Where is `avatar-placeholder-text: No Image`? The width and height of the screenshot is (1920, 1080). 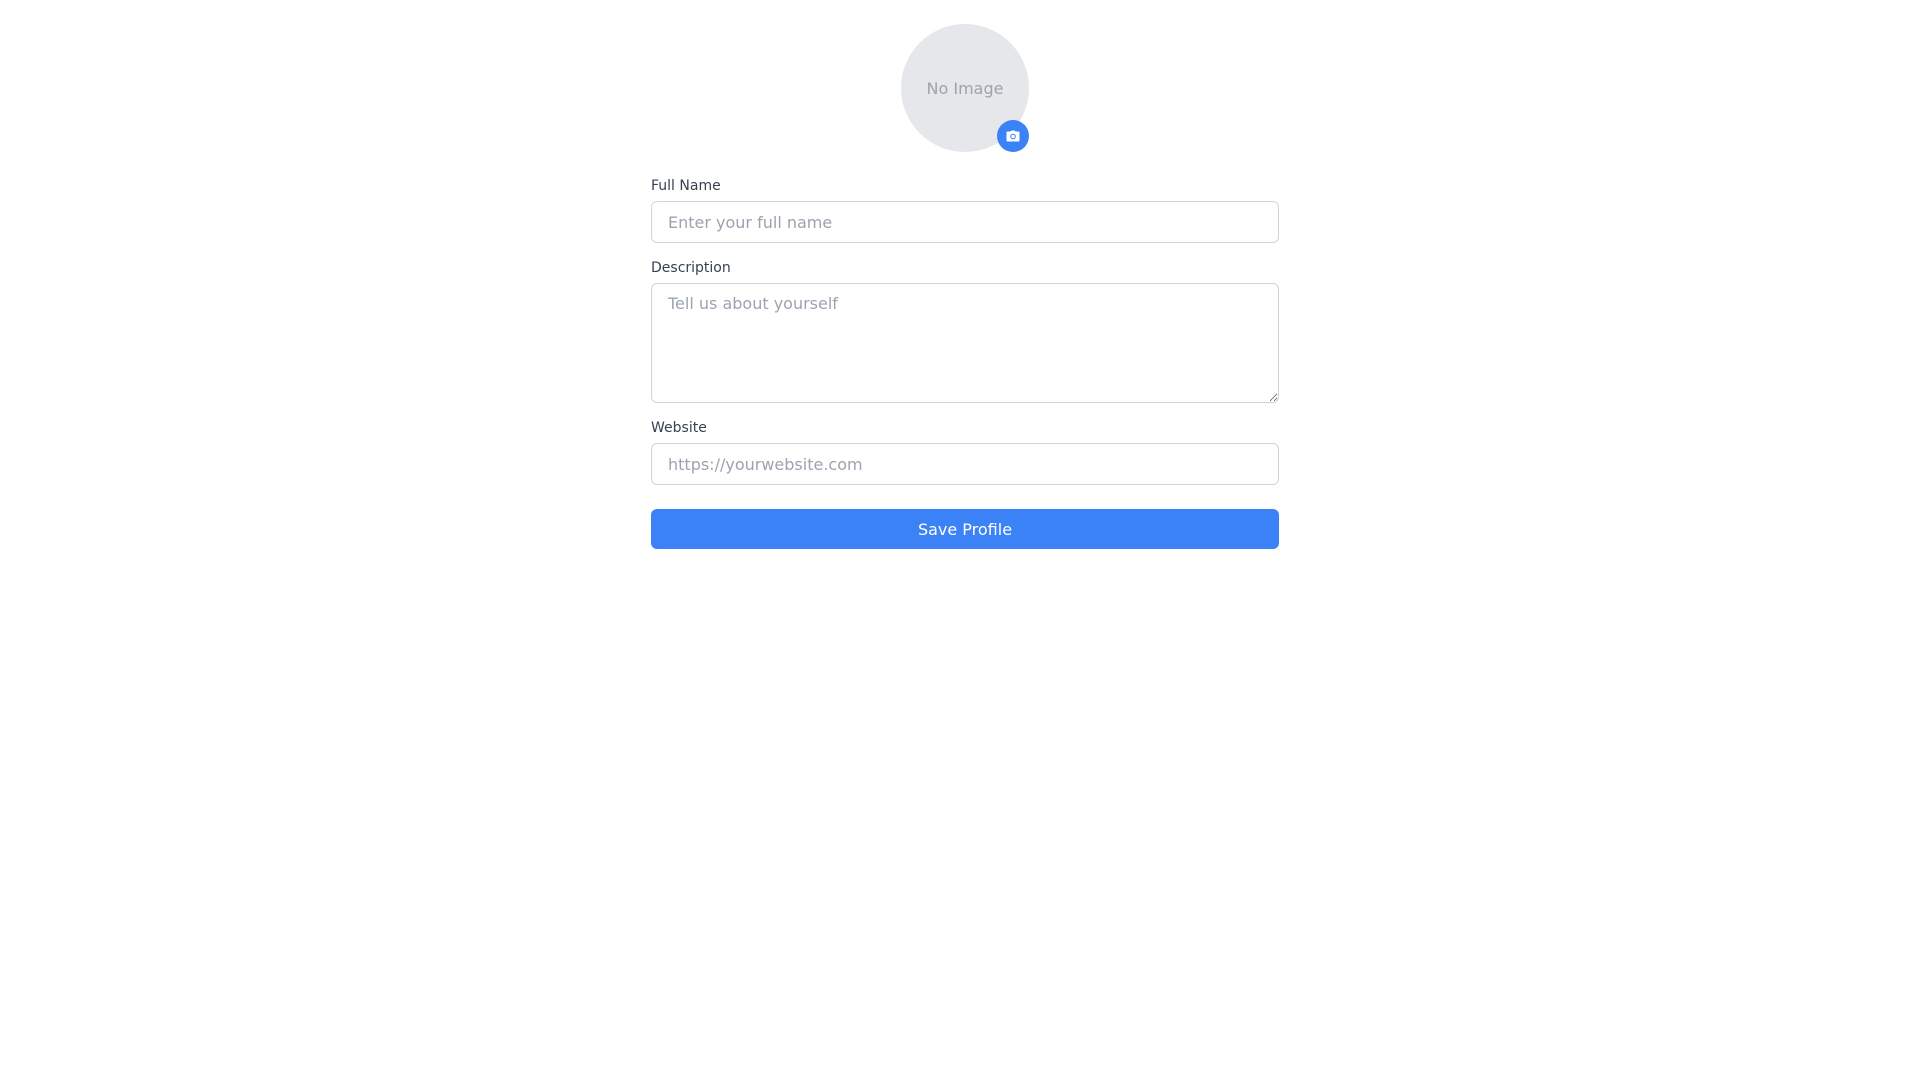
avatar-placeholder-text: No Image is located at coordinates (965, 88).